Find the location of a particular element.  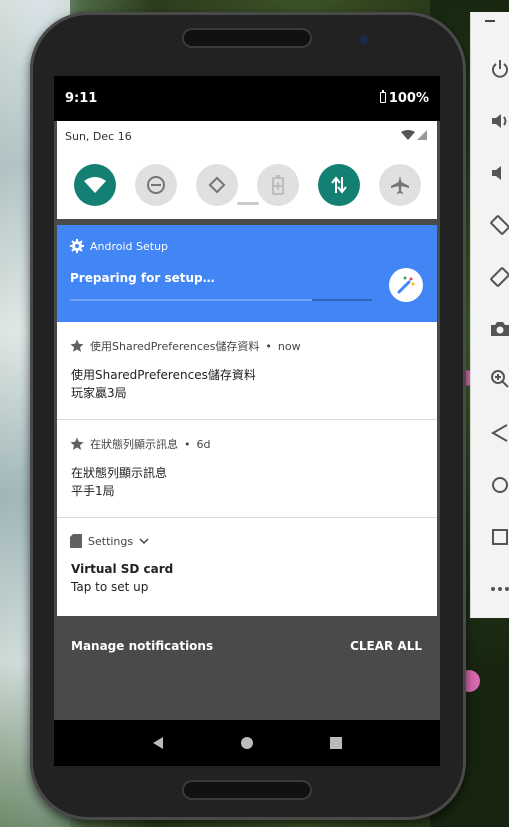

back-button is located at coordinates (499, 433).